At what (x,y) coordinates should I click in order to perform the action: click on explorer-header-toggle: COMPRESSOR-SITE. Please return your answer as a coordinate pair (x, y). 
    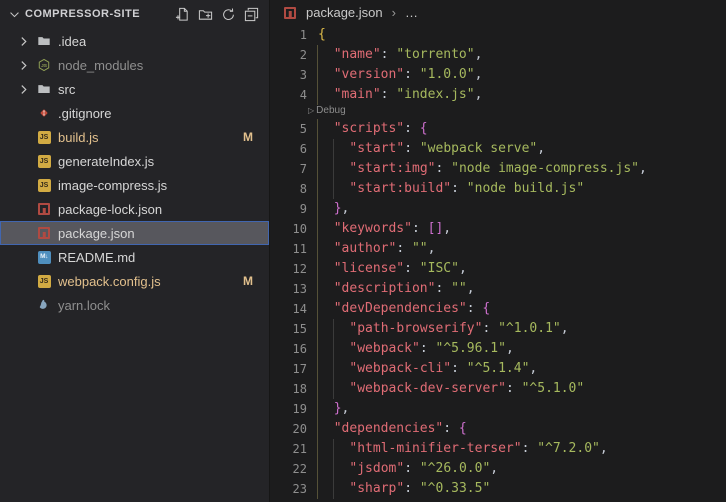
    Looking at the image, I should click on (73, 14).